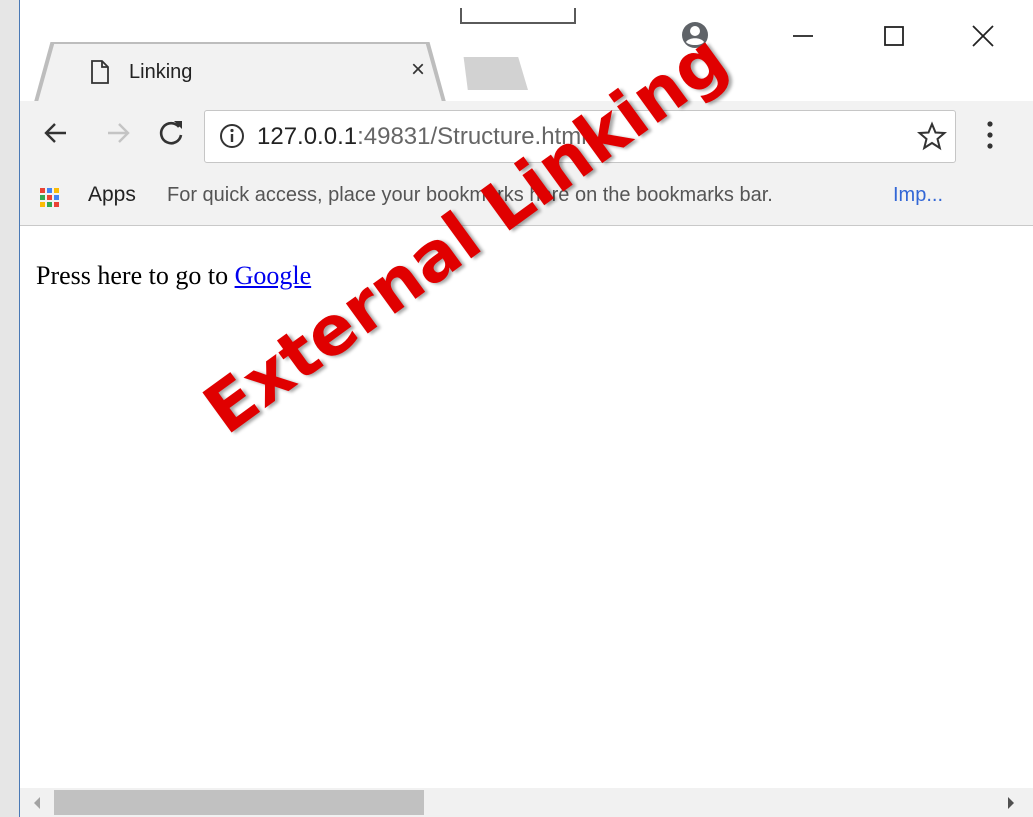  Describe the element at coordinates (112, 195) in the screenshot. I see `apps-shortcut: Apps` at that location.